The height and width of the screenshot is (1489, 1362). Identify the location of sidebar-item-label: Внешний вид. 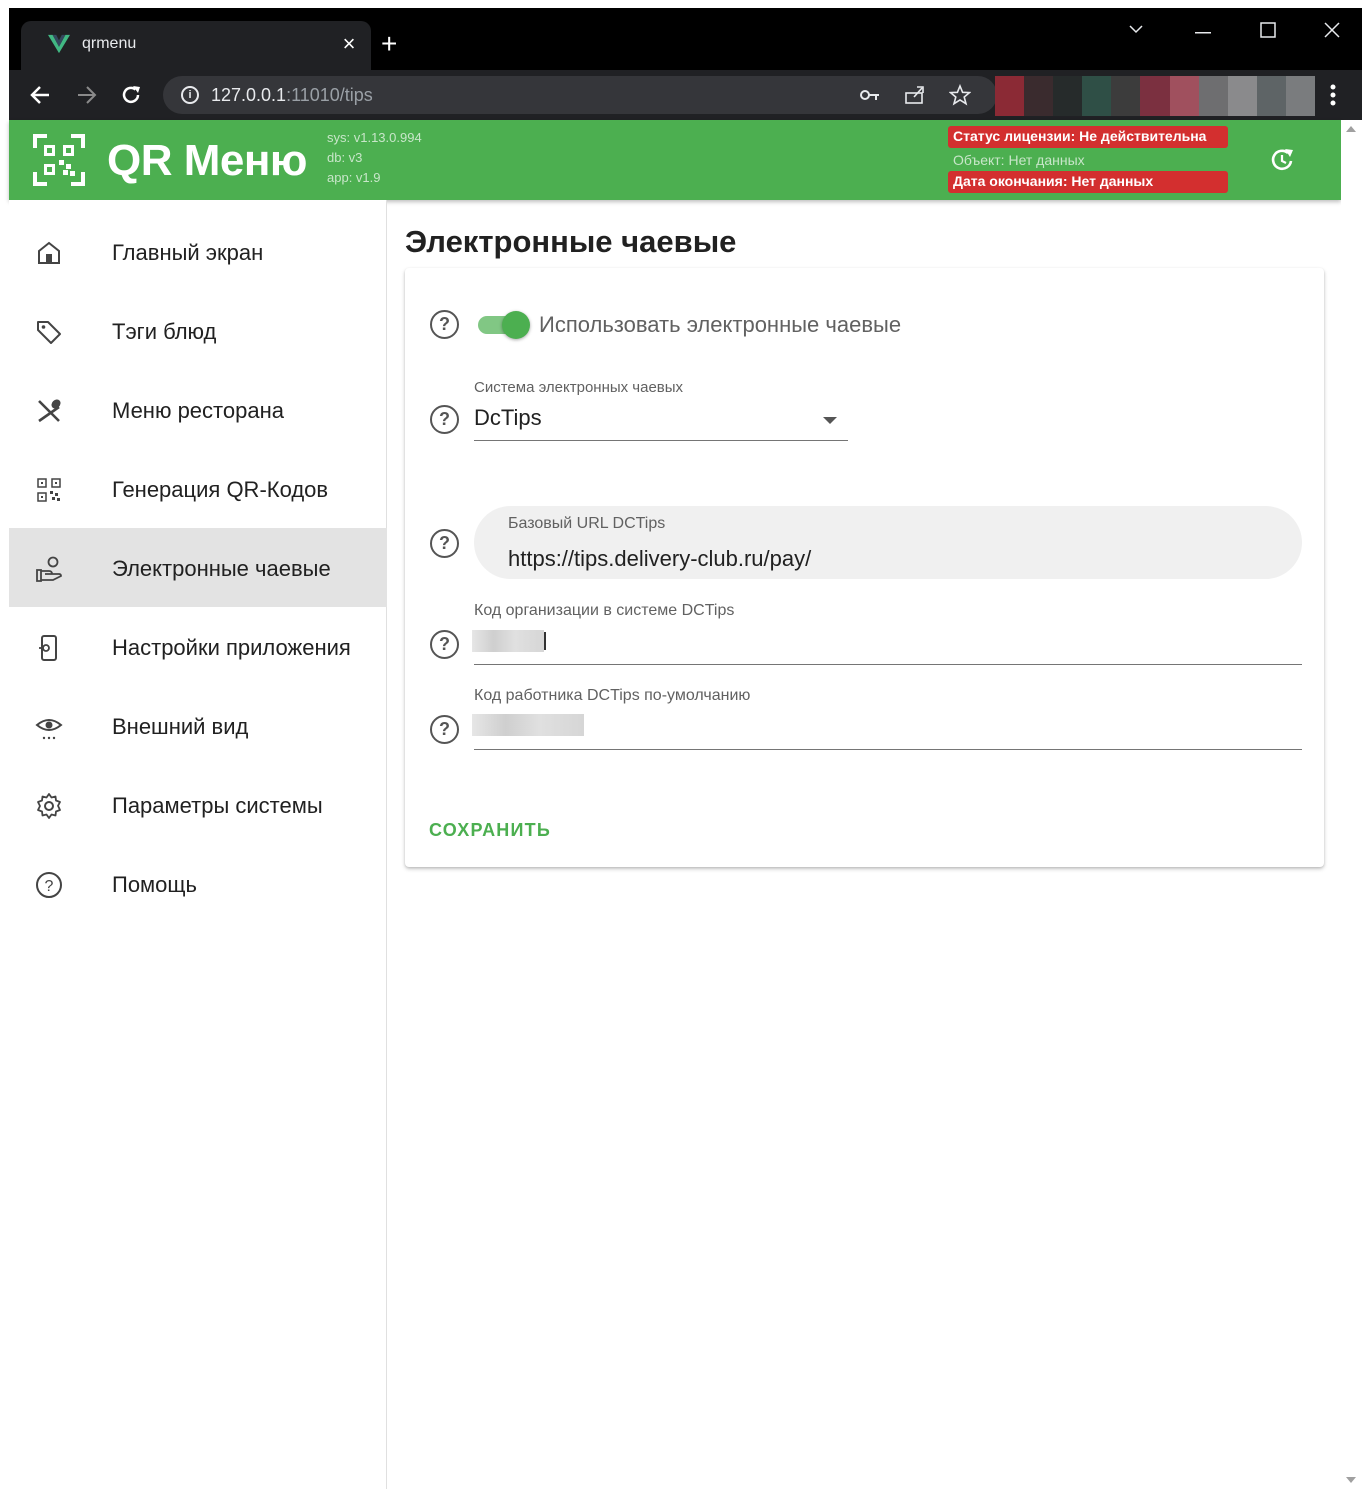
(180, 726).